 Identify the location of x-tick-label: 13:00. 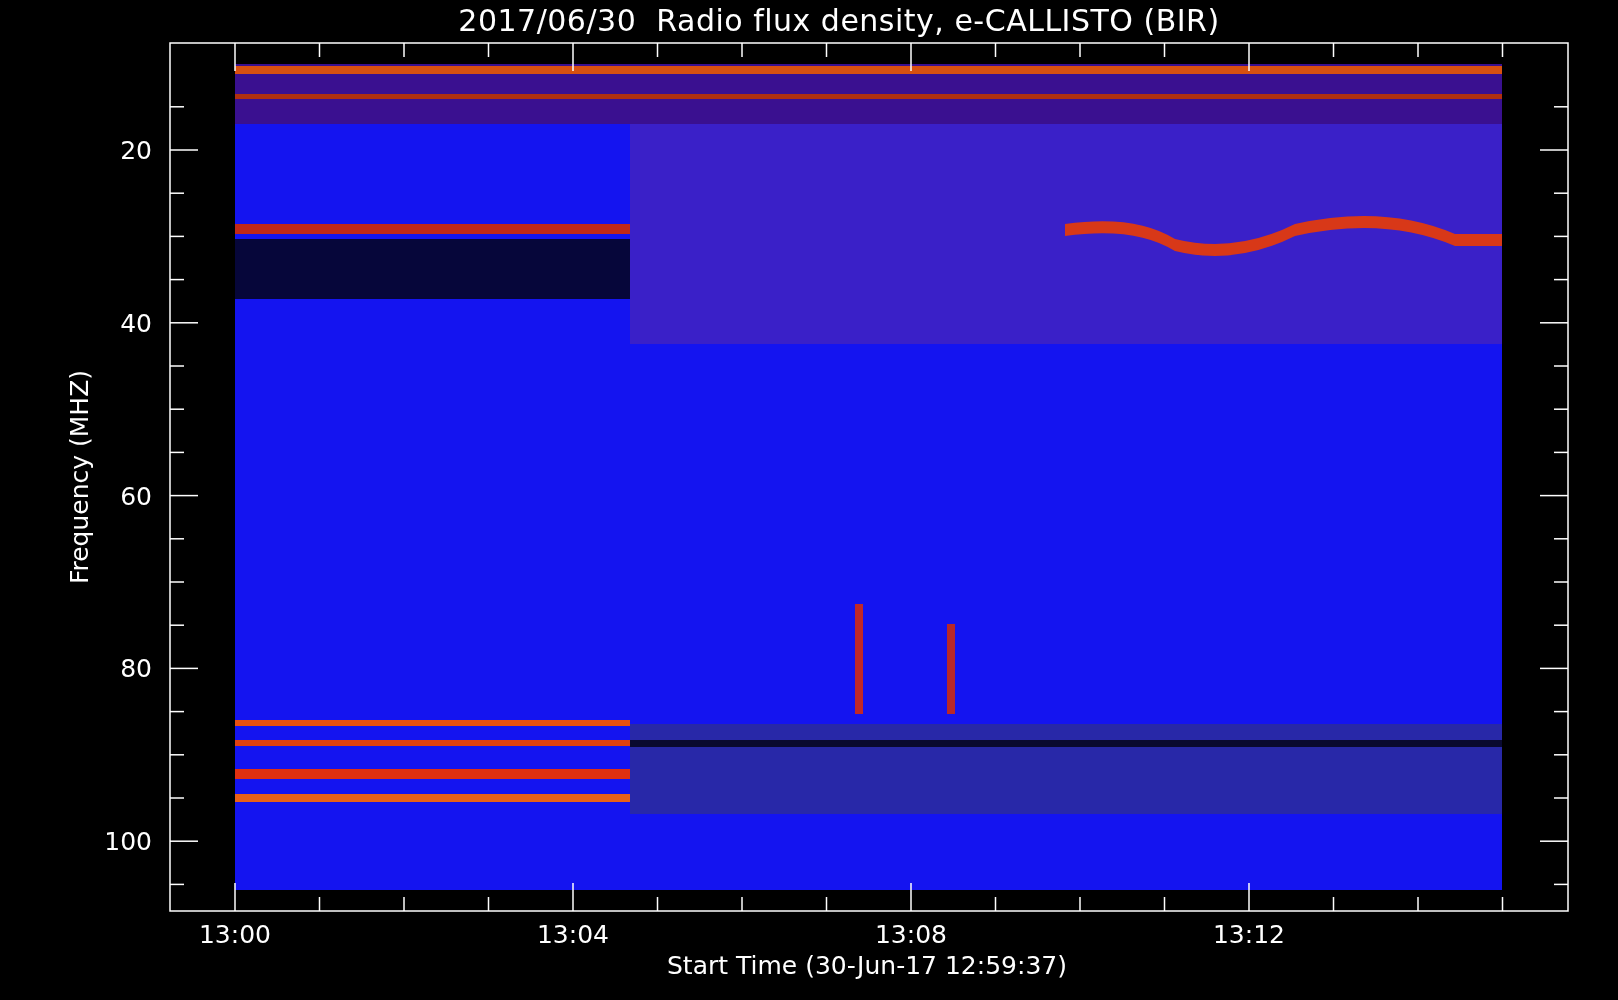
(235, 934).